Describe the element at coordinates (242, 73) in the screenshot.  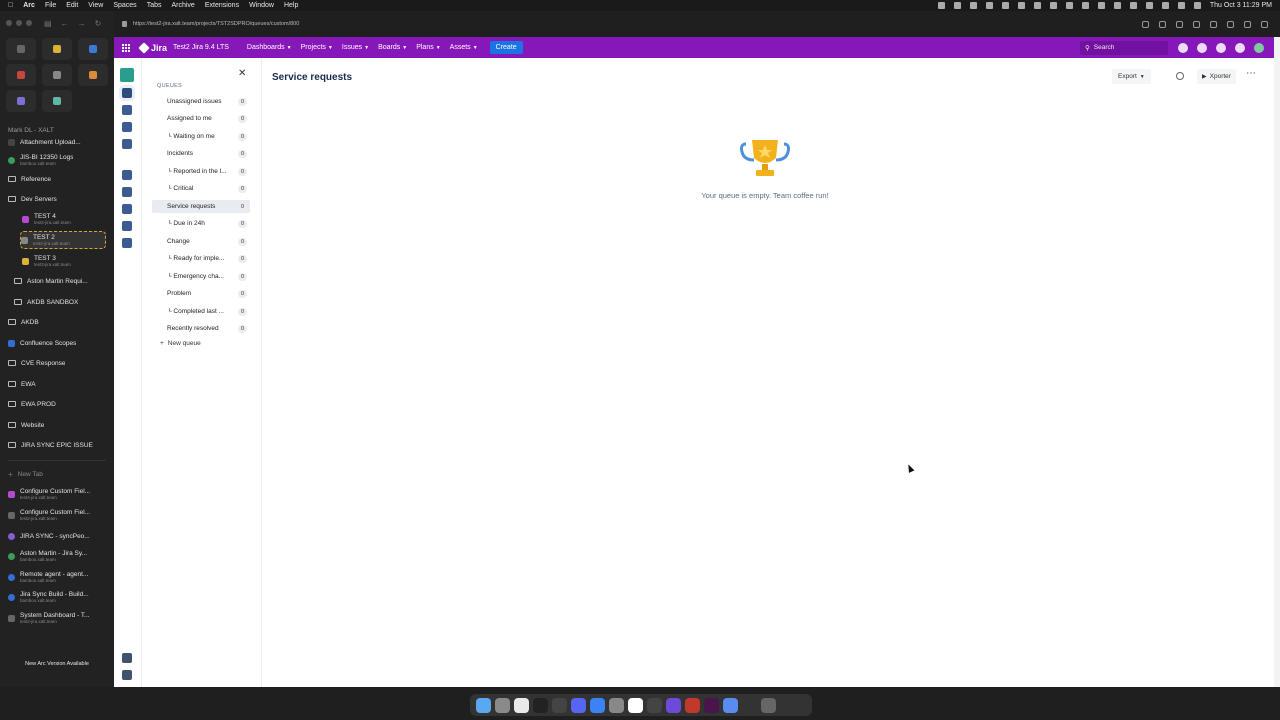
I see `close-icon: ✕` at that location.